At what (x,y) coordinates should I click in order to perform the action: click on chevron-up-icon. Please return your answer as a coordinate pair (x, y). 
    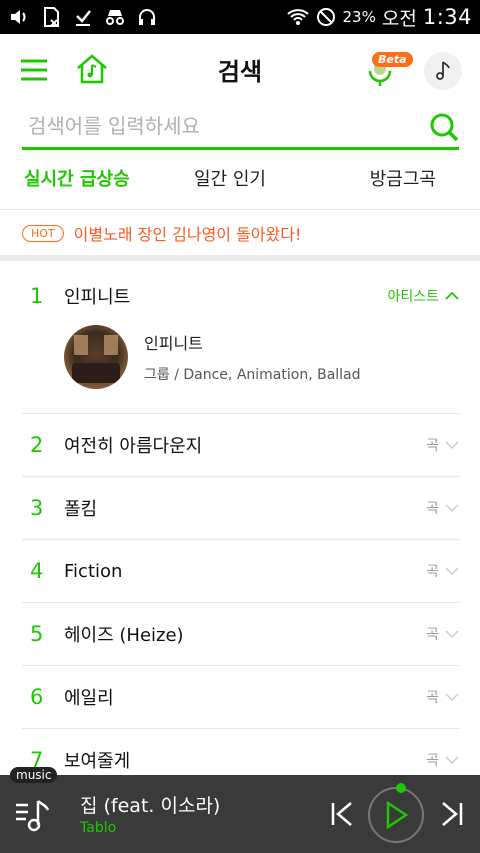
    Looking at the image, I should click on (452, 295).